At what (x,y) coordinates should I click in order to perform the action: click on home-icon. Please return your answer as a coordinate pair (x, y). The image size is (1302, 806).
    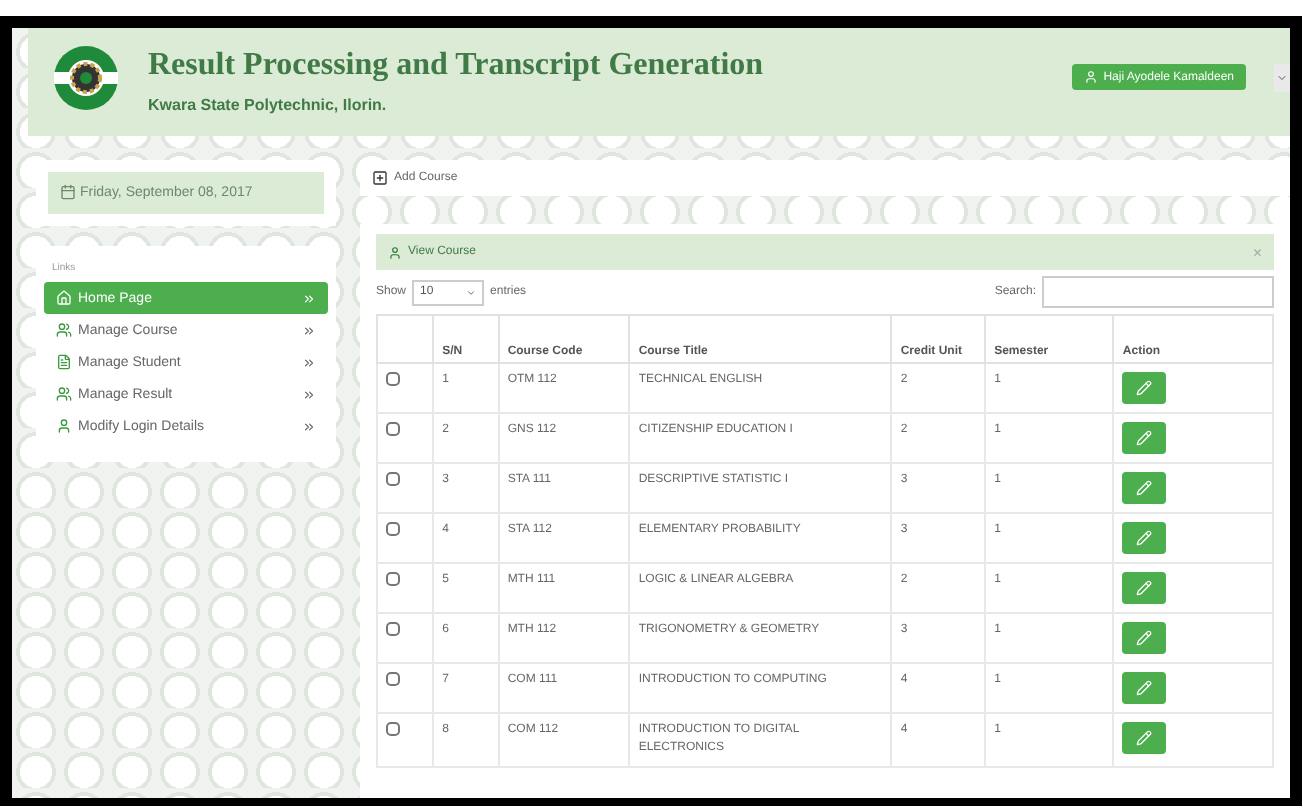
    Looking at the image, I should click on (64, 298).